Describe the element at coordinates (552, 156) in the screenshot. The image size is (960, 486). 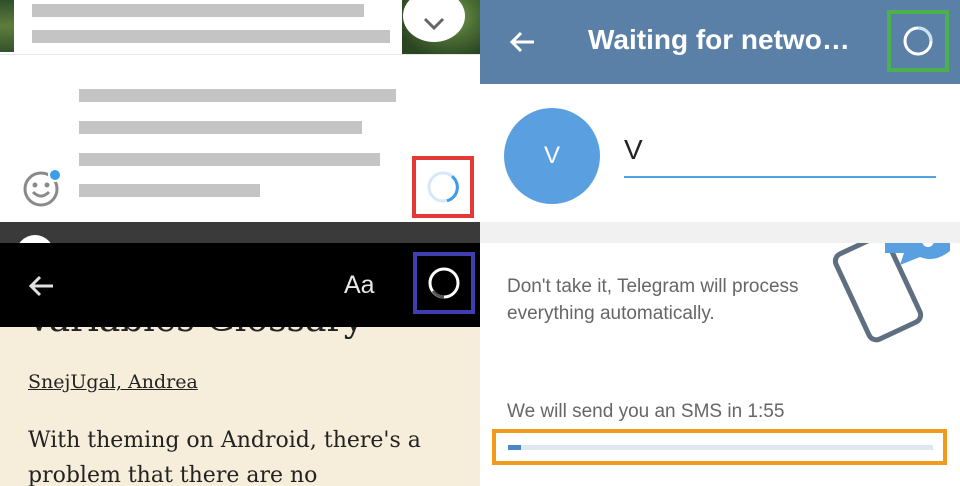
I see `avatar: V` at that location.